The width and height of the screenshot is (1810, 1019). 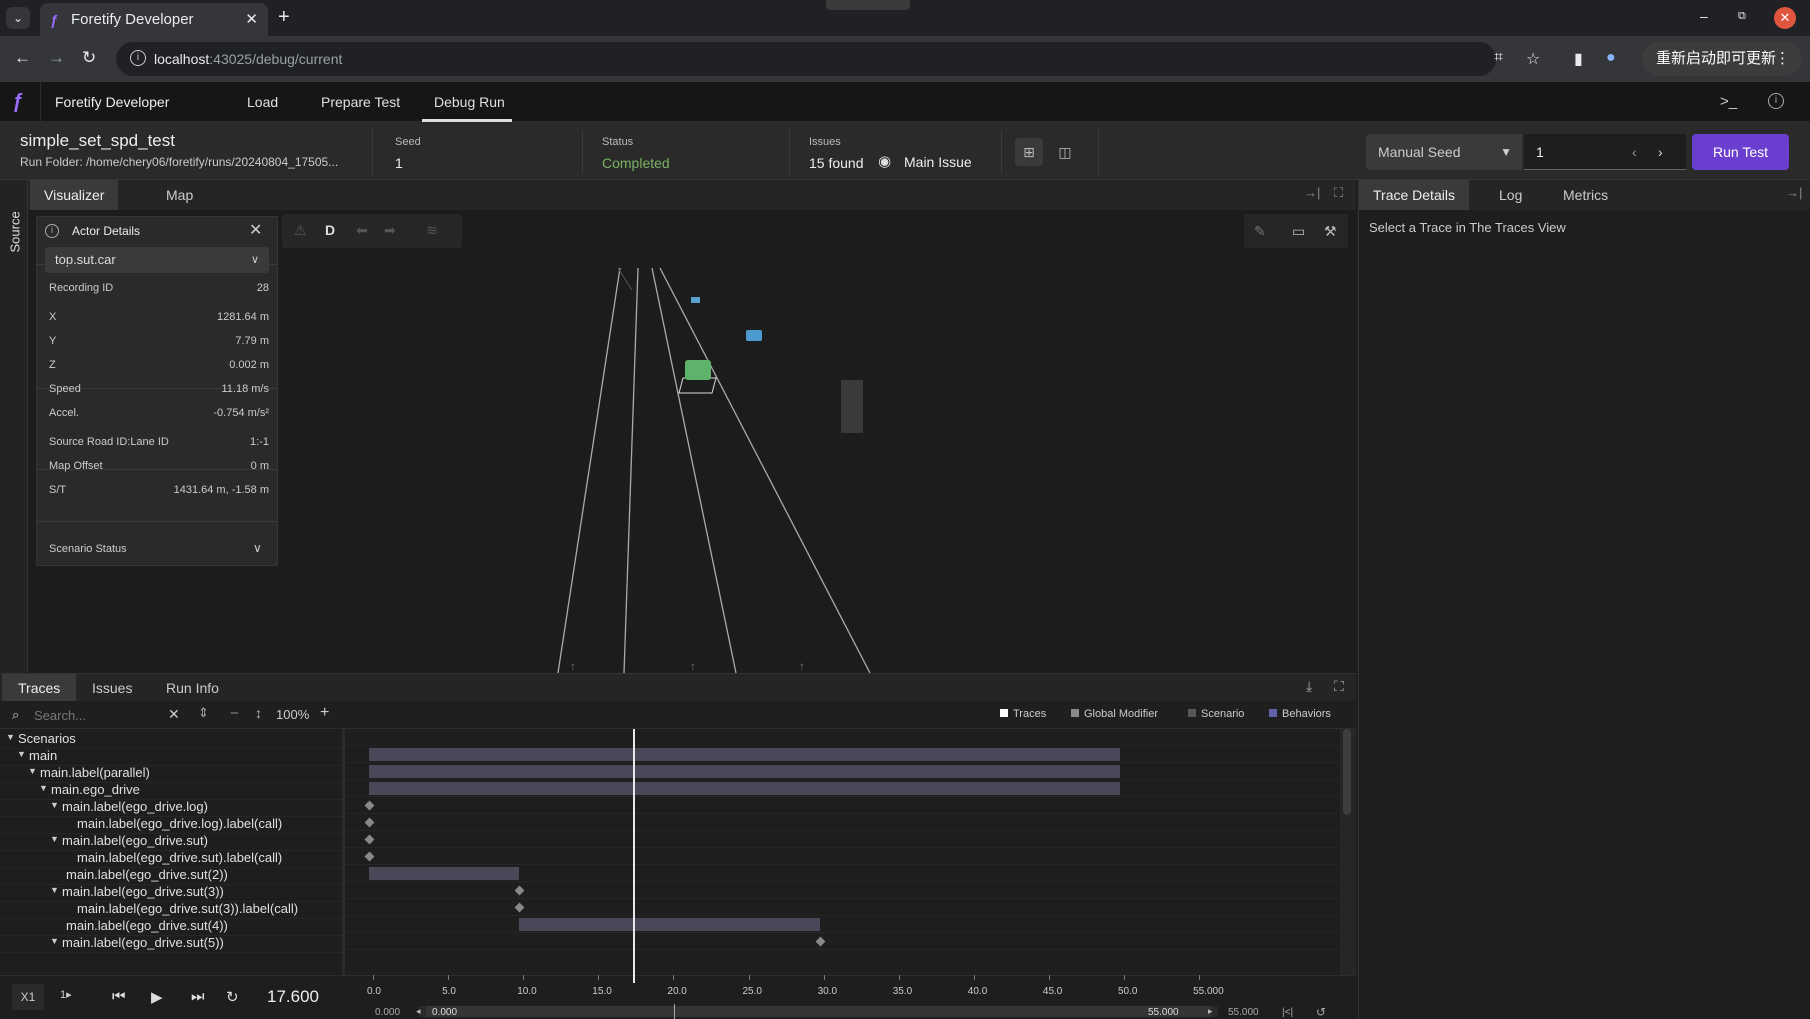 I want to click on forward-icon: →, so click(x=56, y=58).